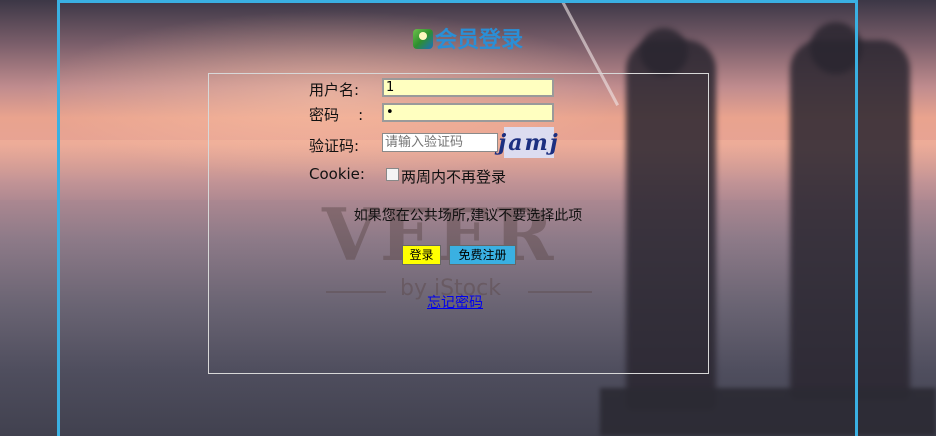  What do you see at coordinates (337, 174) in the screenshot?
I see `cookie-label: Cookie:` at bounding box center [337, 174].